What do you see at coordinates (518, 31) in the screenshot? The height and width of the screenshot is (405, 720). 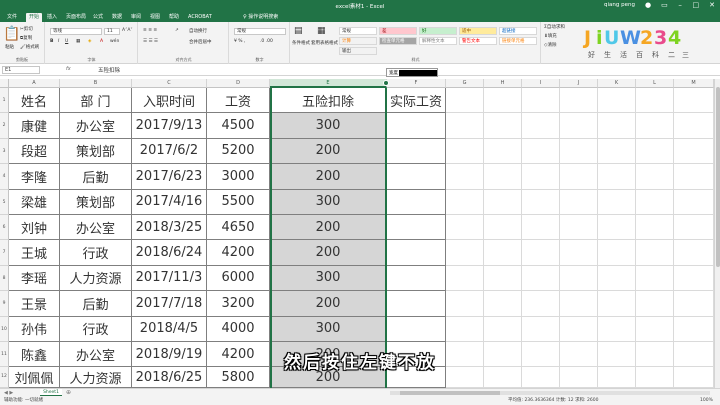 I see `cell-style-4: 超链接` at bounding box center [518, 31].